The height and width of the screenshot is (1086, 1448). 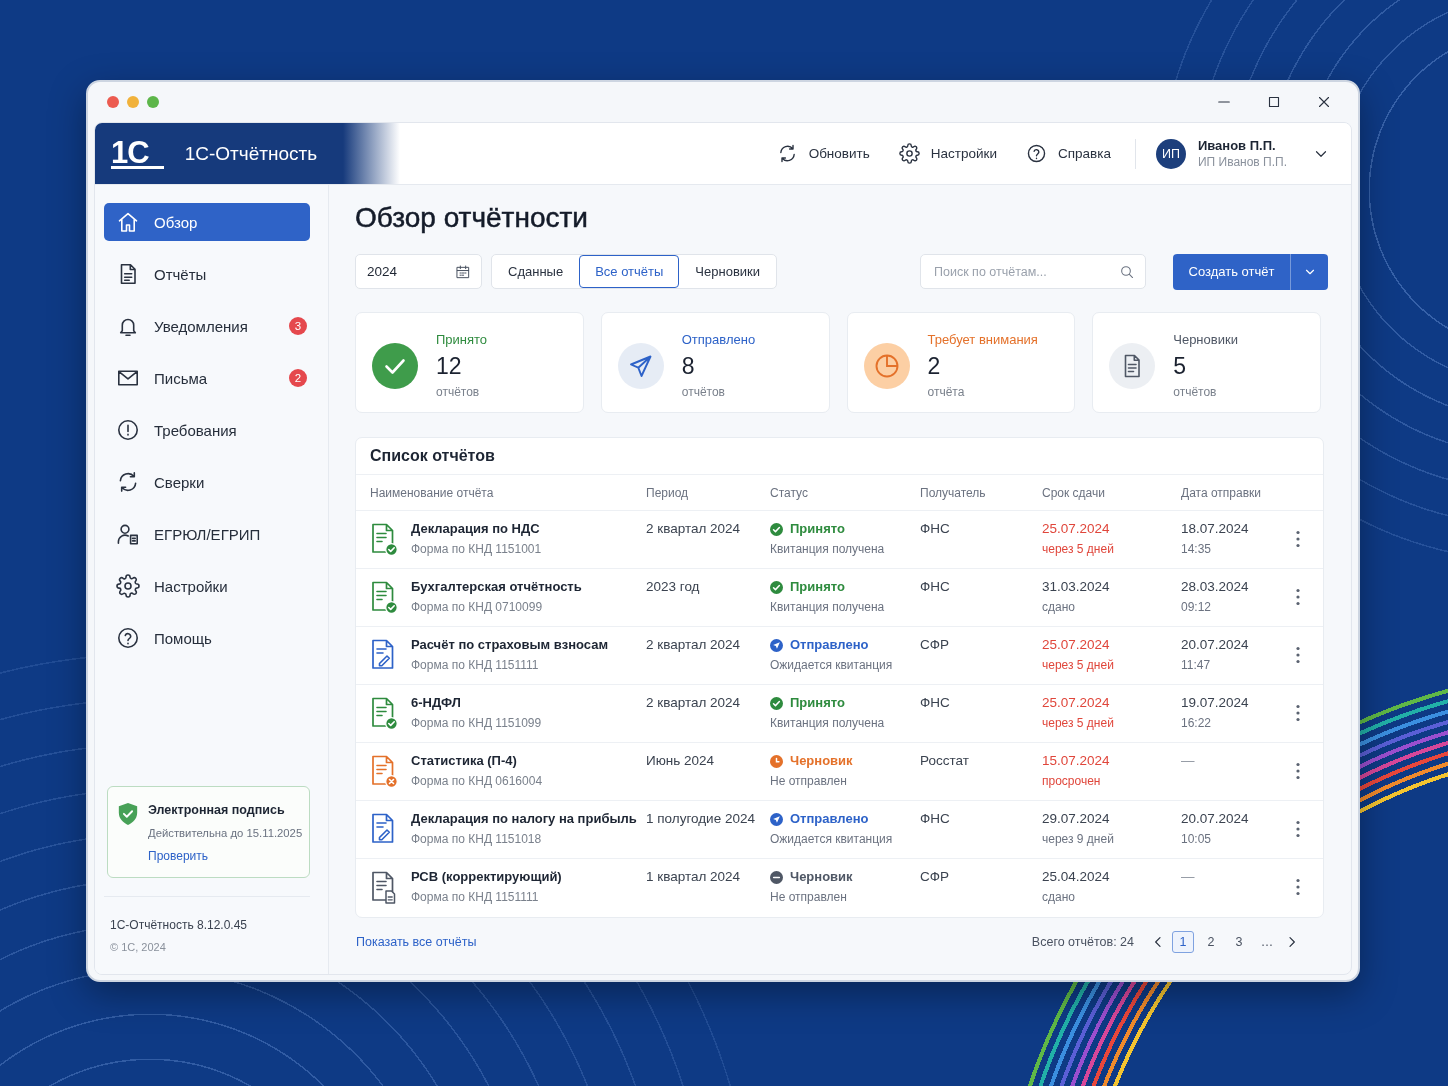 What do you see at coordinates (178, 856) in the screenshot?
I see `verify-link: Проверить` at bounding box center [178, 856].